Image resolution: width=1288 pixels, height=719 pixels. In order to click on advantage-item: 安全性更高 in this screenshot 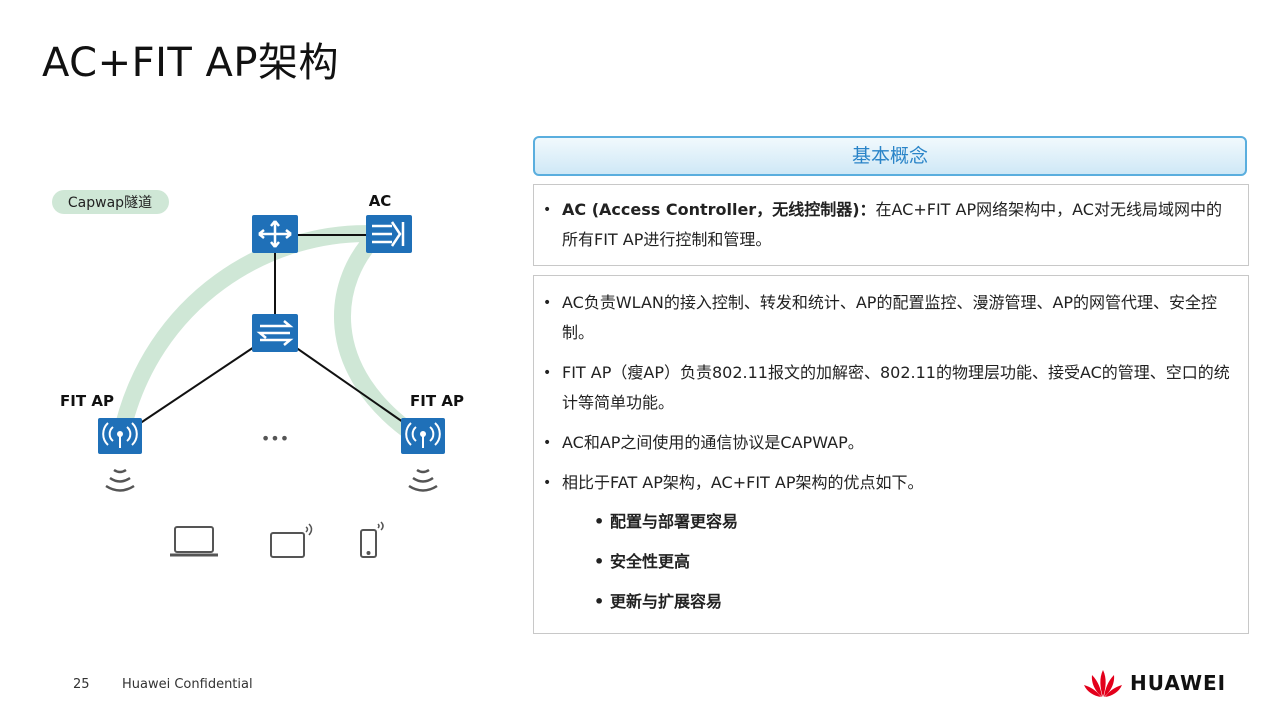, I will do `click(891, 562)`.